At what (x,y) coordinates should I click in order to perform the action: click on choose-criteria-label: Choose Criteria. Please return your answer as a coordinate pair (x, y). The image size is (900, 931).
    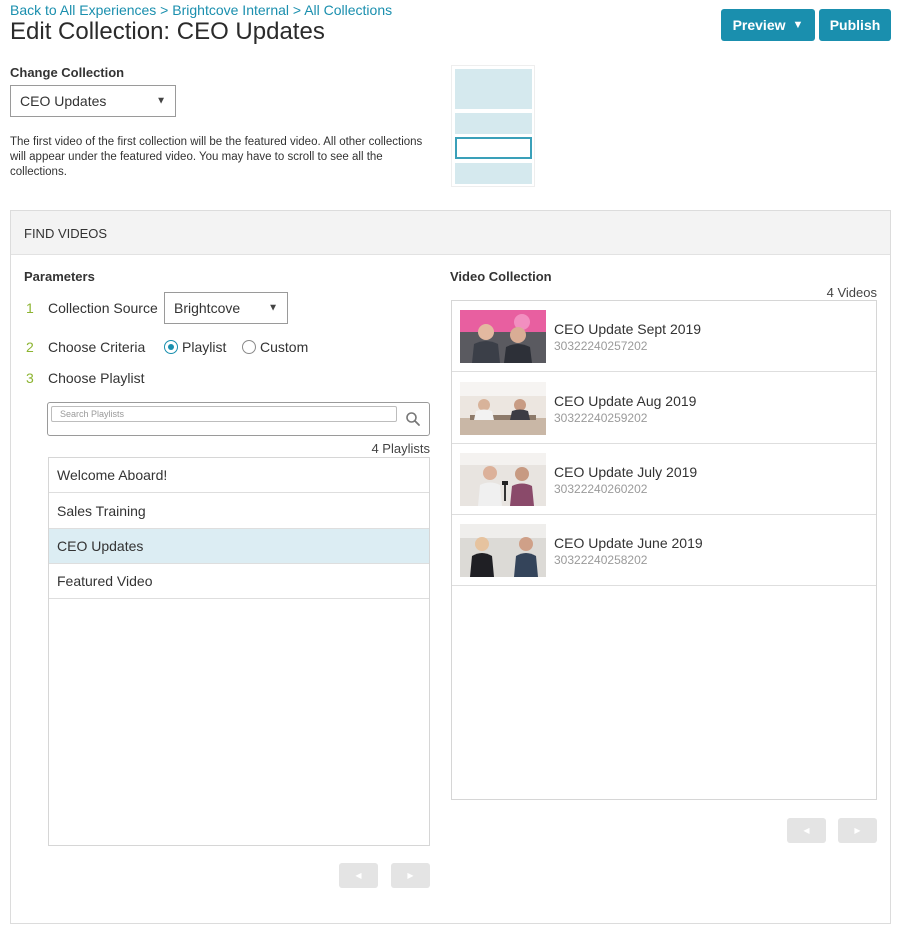
    Looking at the image, I should click on (97, 347).